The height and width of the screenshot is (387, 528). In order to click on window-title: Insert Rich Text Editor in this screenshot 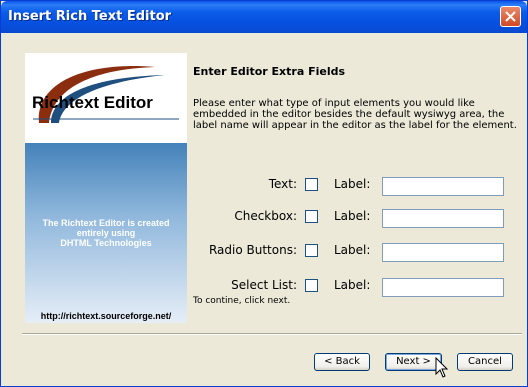, I will do `click(90, 16)`.